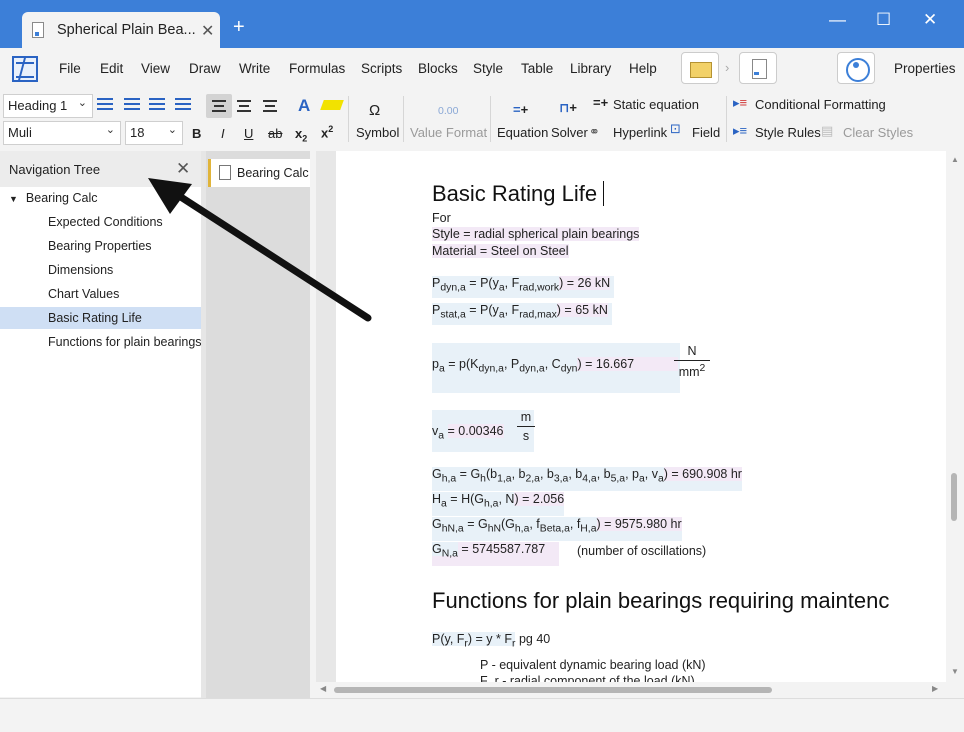 The height and width of the screenshot is (732, 964). I want to click on tree-item-functions-plain-bearings: Functions for plain bearings, so click(101, 342).